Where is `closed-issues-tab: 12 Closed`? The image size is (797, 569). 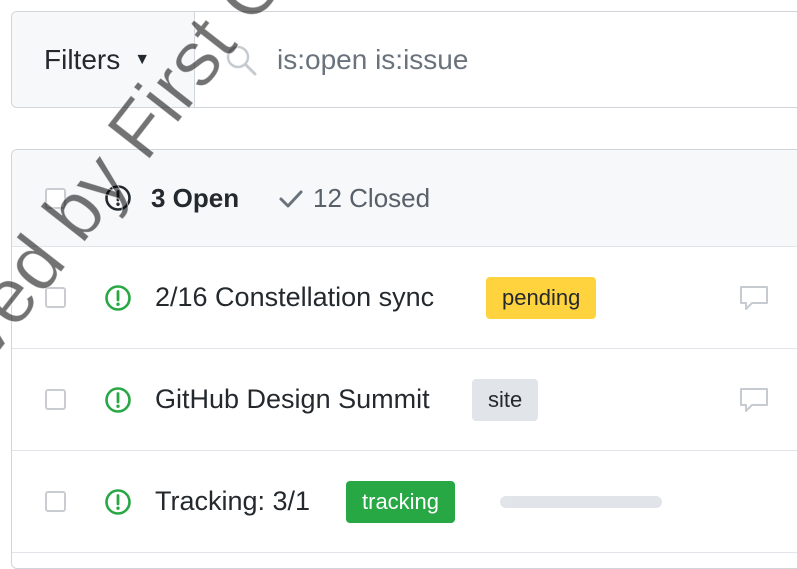
closed-issues-tab: 12 Closed is located at coordinates (353, 198).